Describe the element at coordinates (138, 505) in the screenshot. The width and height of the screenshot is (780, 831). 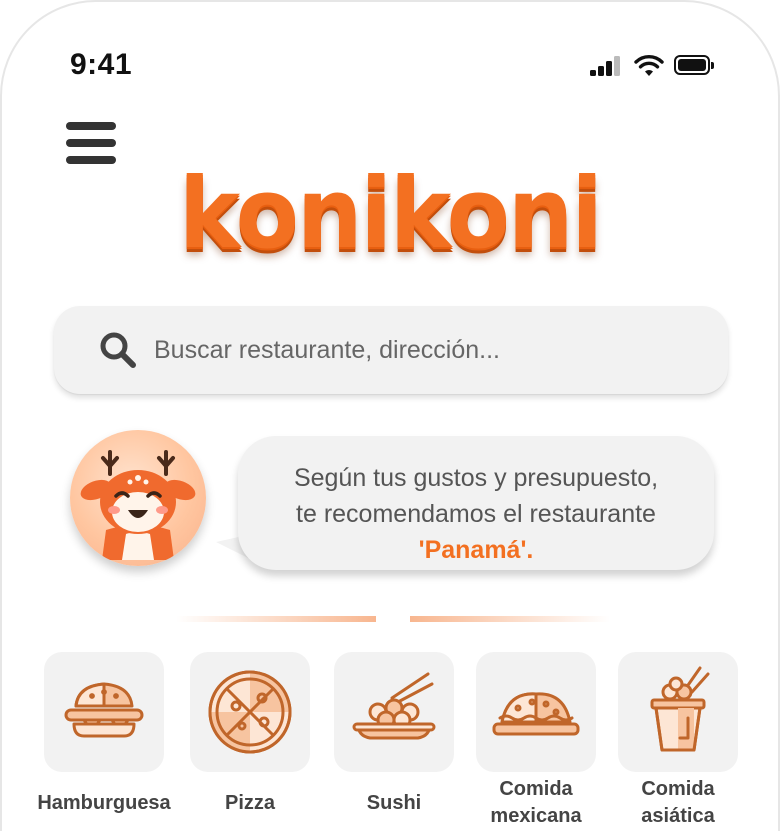
I see `deer-mascot-icon` at that location.